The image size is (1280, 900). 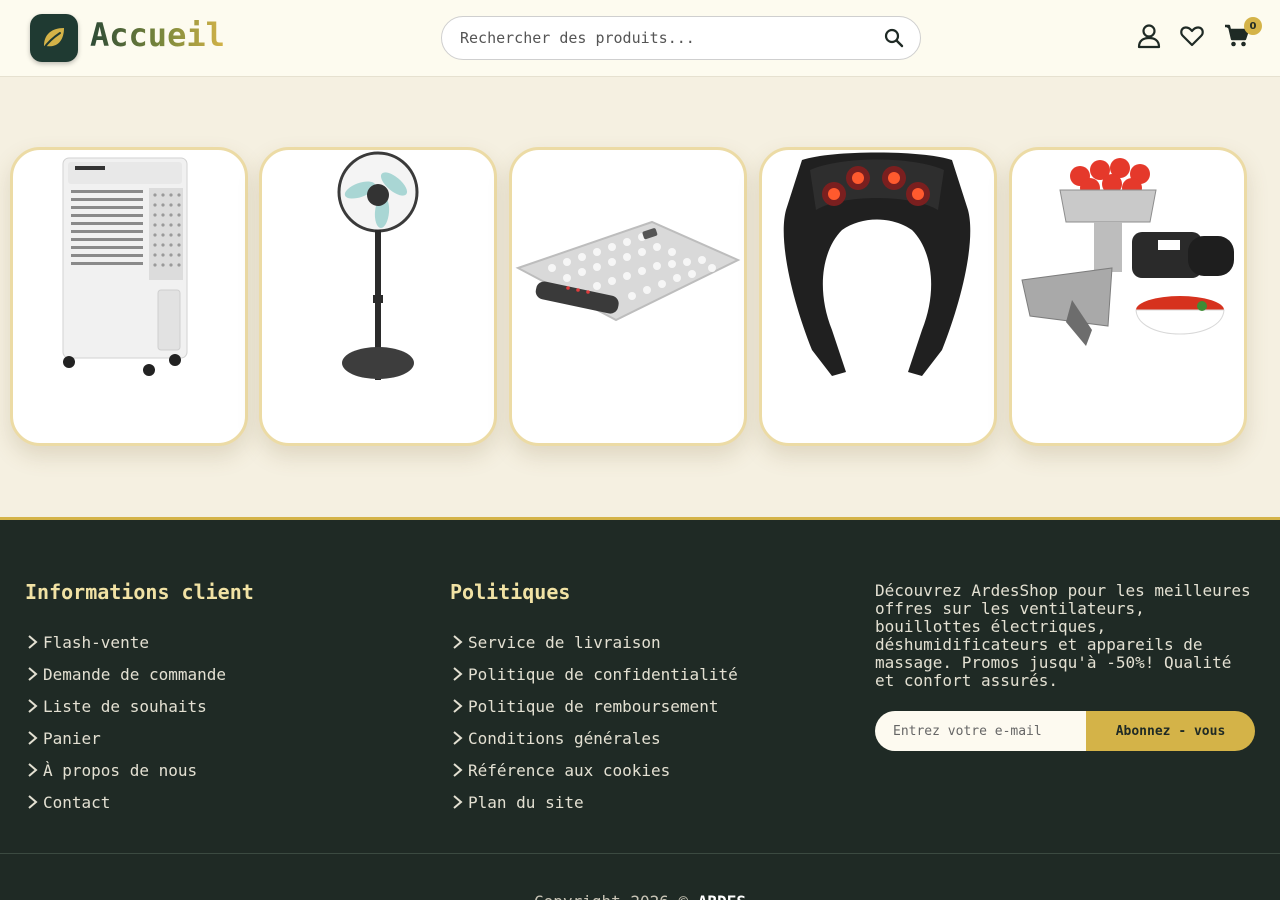 I want to click on footer-link-cart: Panier, so click(x=139, y=738).